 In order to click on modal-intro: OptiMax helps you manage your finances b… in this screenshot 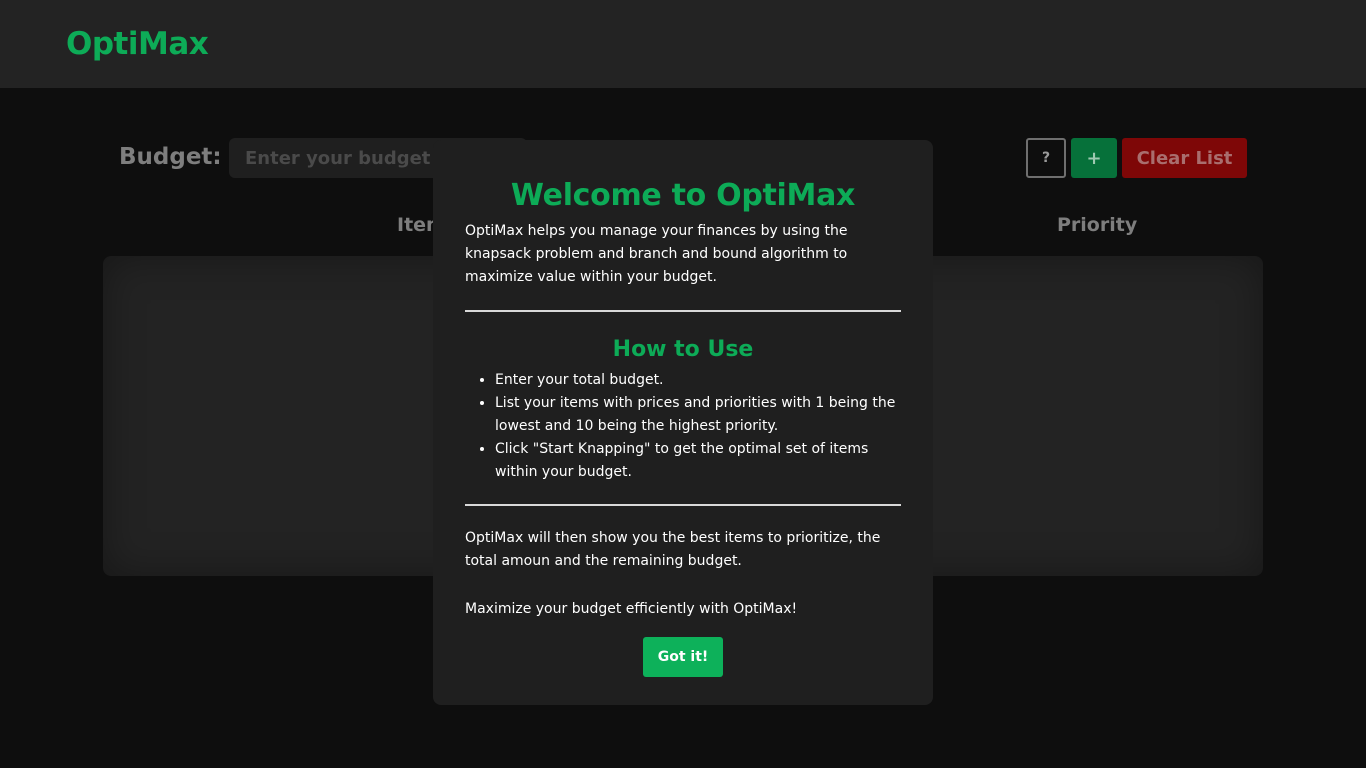, I will do `click(656, 254)`.